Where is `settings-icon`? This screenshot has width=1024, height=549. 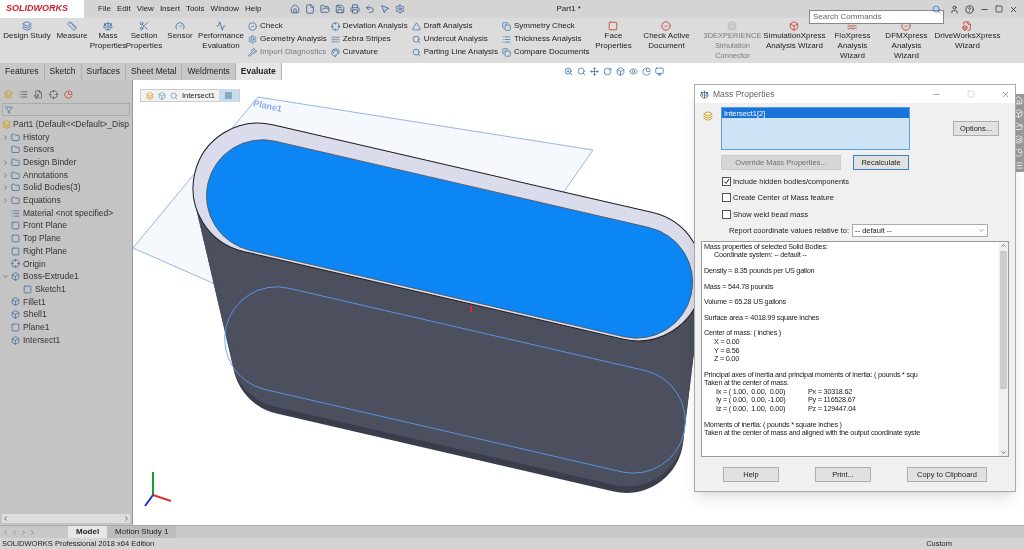 settings-icon is located at coordinates (399, 9).